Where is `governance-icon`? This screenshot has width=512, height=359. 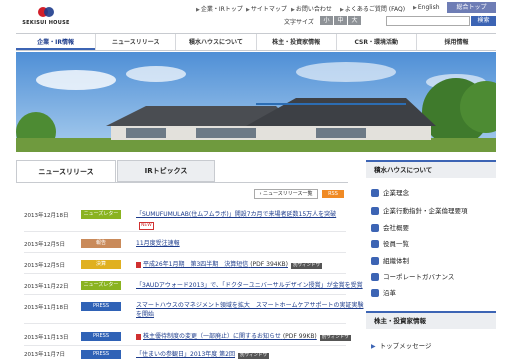
governance-icon is located at coordinates (375, 277).